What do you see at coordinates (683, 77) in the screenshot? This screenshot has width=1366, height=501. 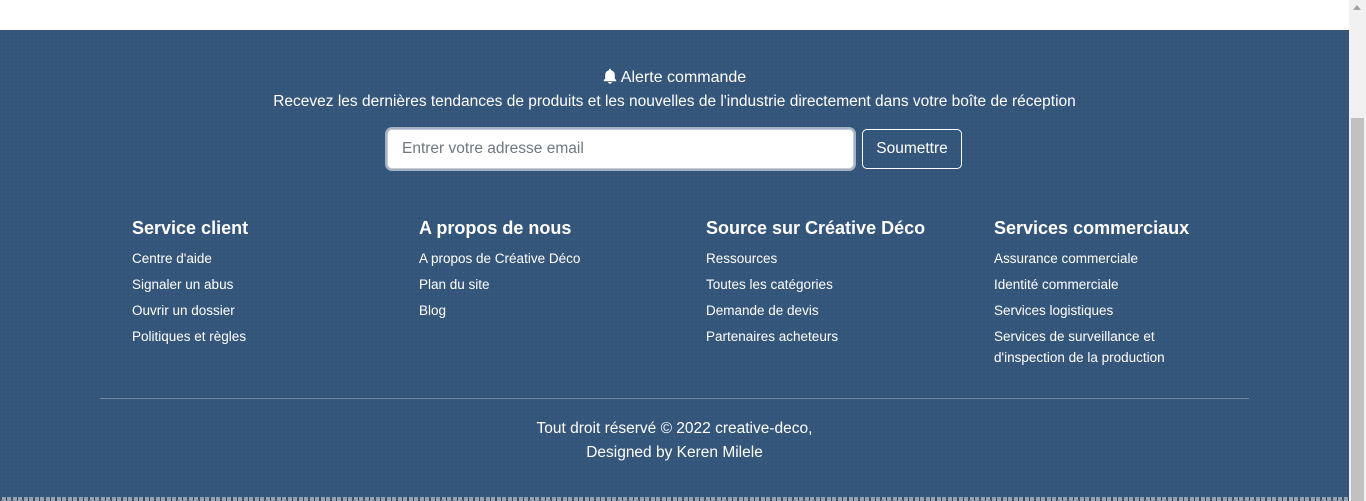 I see `newsletter-title: Alerte commande` at bounding box center [683, 77].